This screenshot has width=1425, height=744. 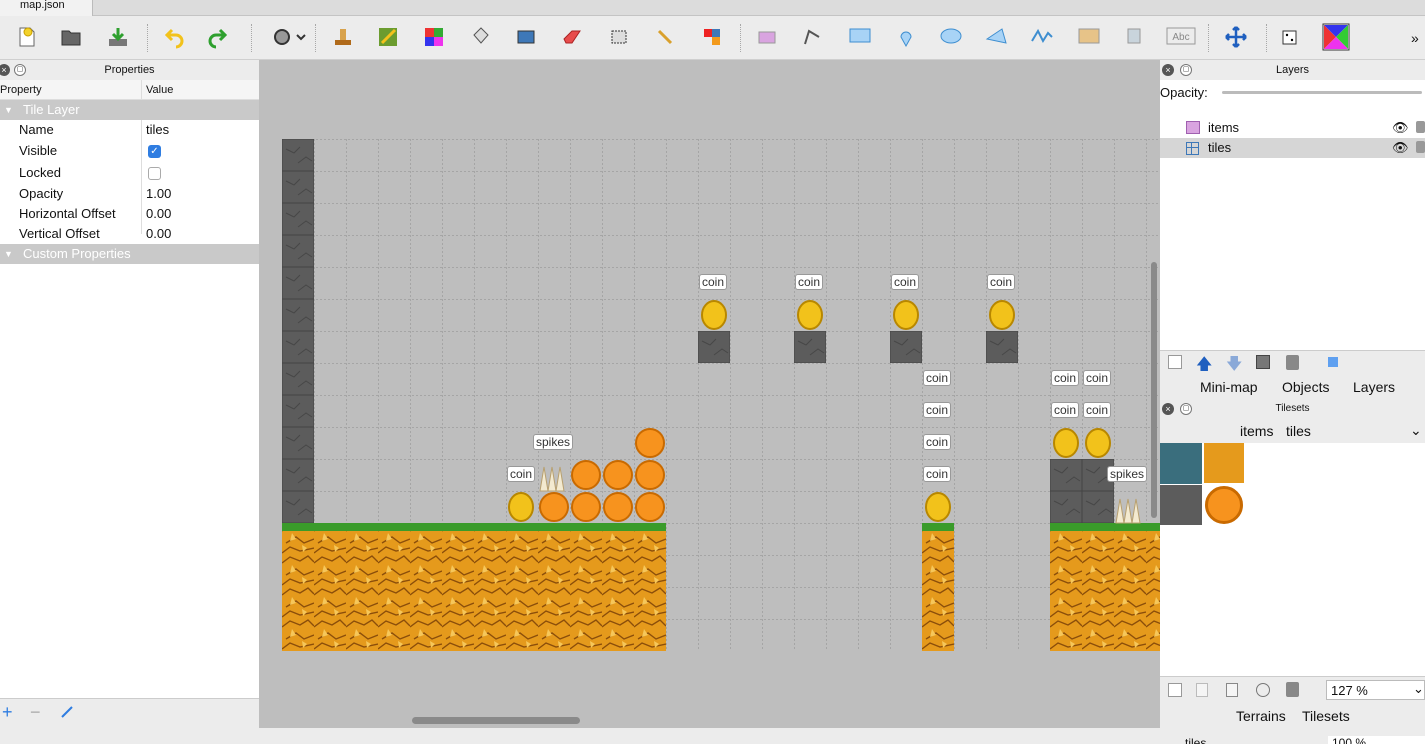 What do you see at coordinates (767, 37) in the screenshot?
I see `select-objects-icon` at bounding box center [767, 37].